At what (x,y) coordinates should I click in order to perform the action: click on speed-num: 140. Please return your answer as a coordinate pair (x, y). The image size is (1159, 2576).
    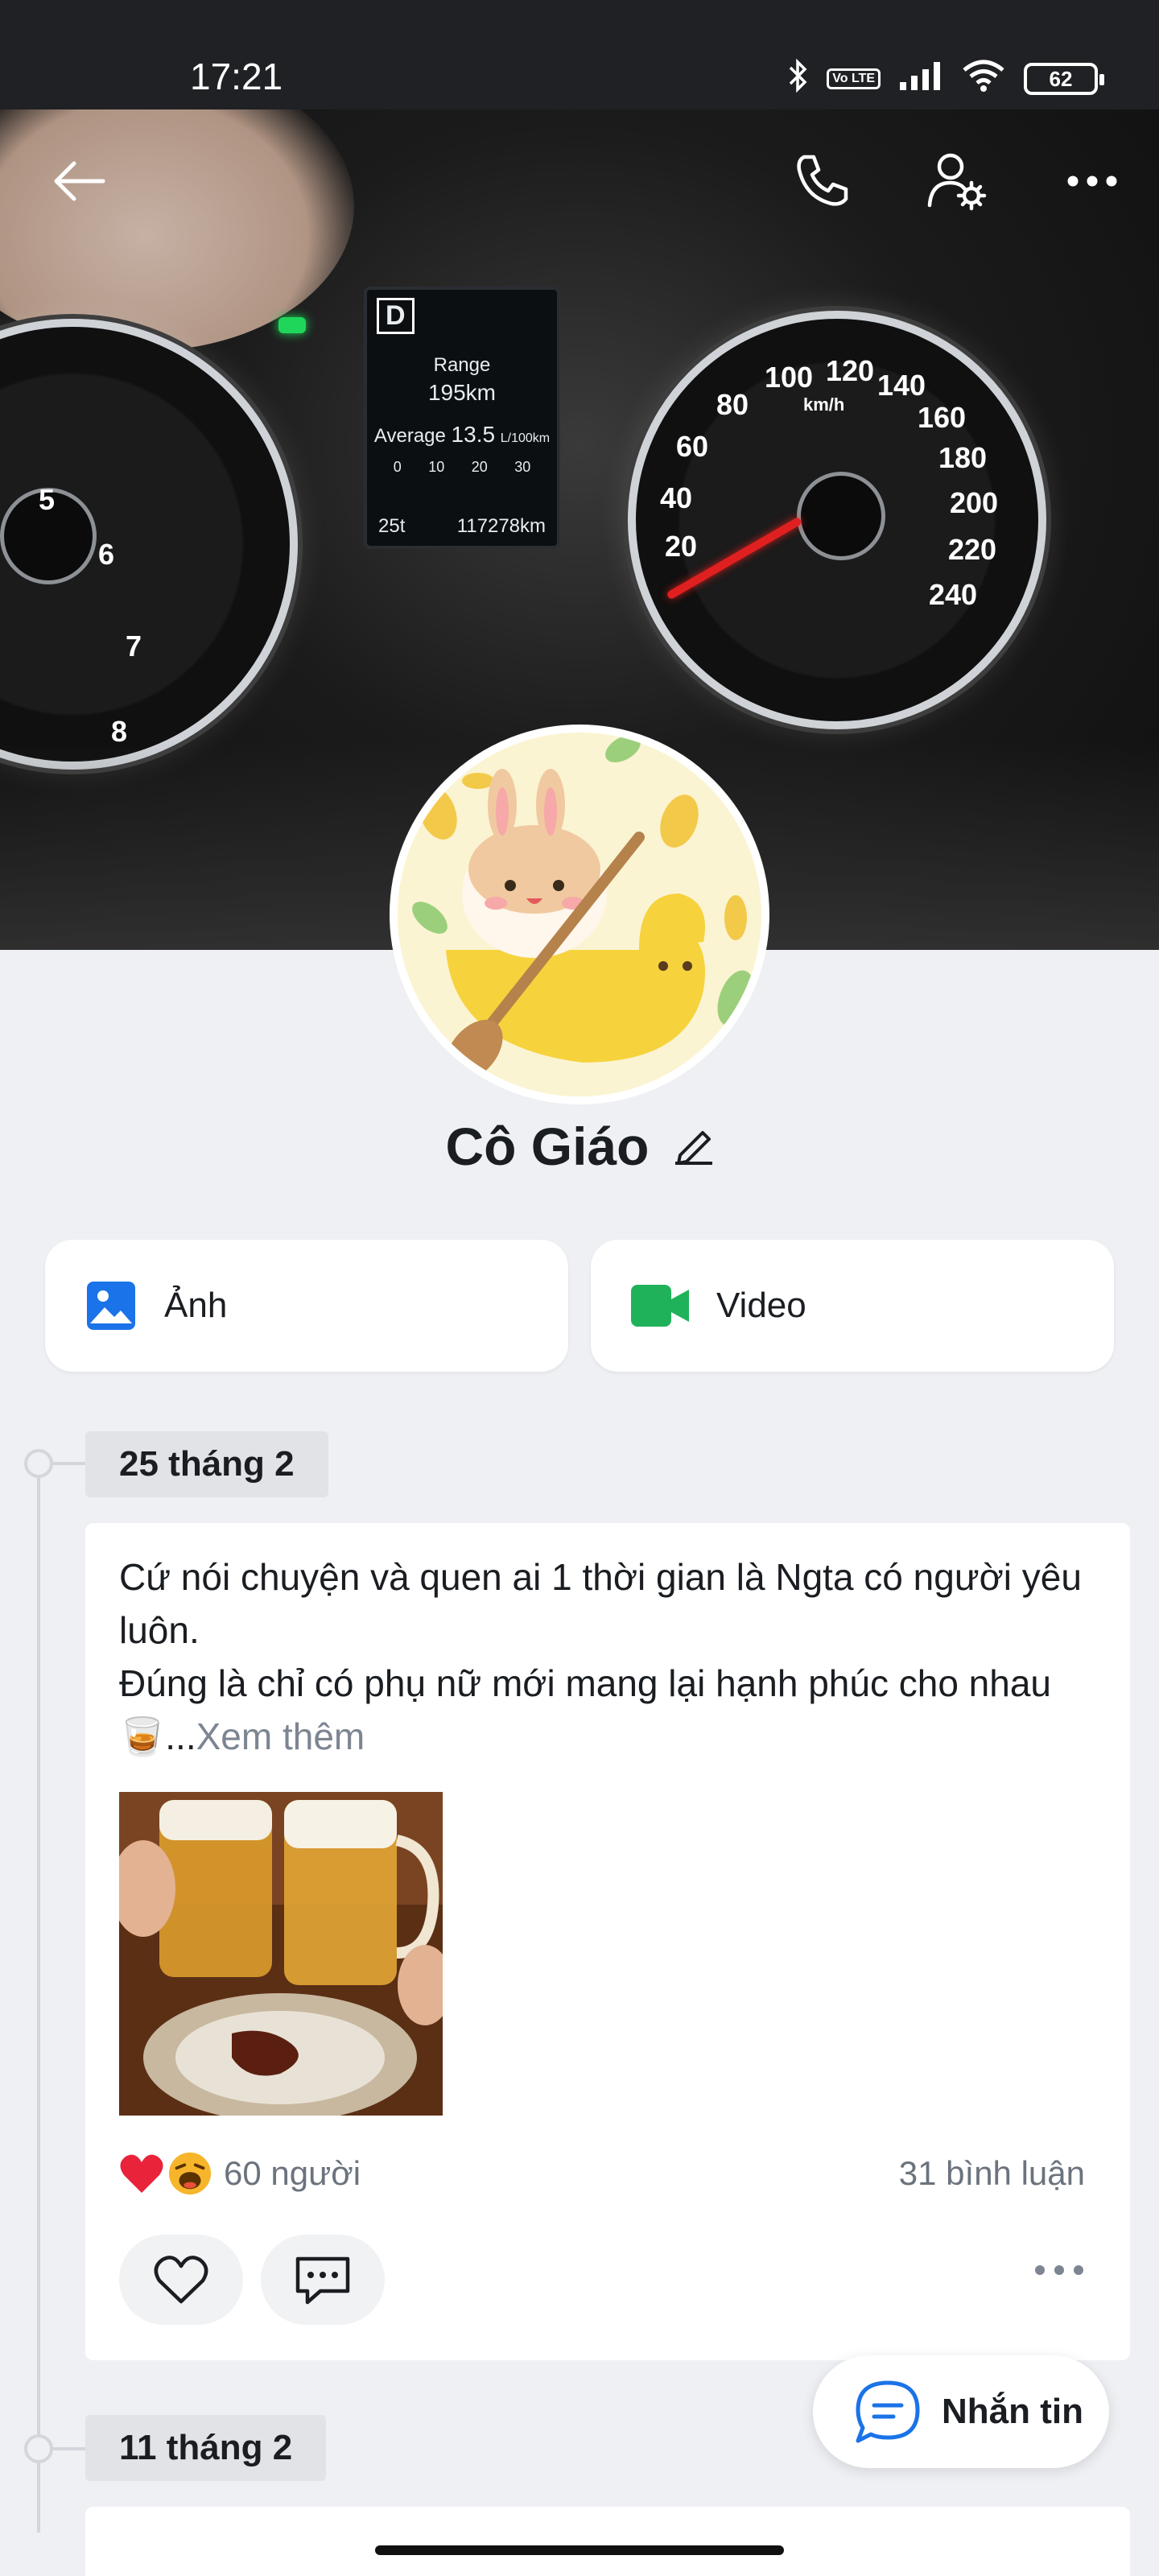
    Looking at the image, I should click on (901, 385).